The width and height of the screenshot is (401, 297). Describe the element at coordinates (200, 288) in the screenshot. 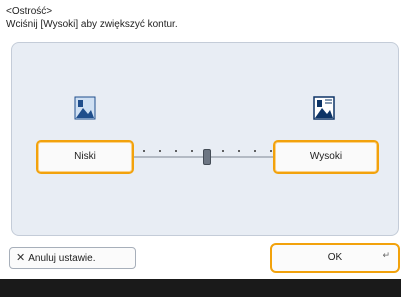

I see `status-bar` at that location.